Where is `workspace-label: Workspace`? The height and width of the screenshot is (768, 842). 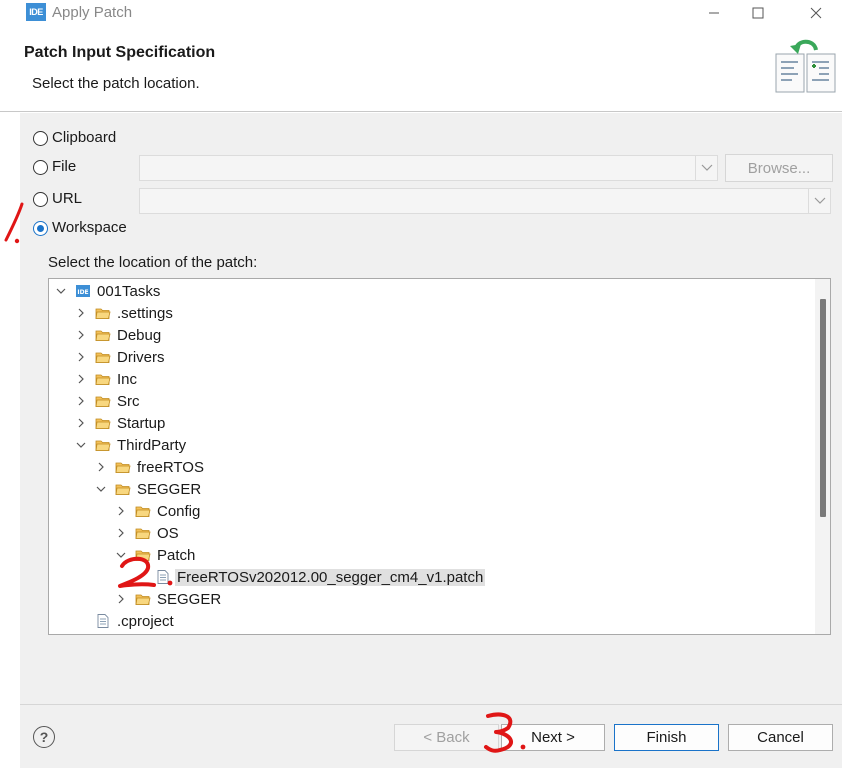 workspace-label: Workspace is located at coordinates (89, 227).